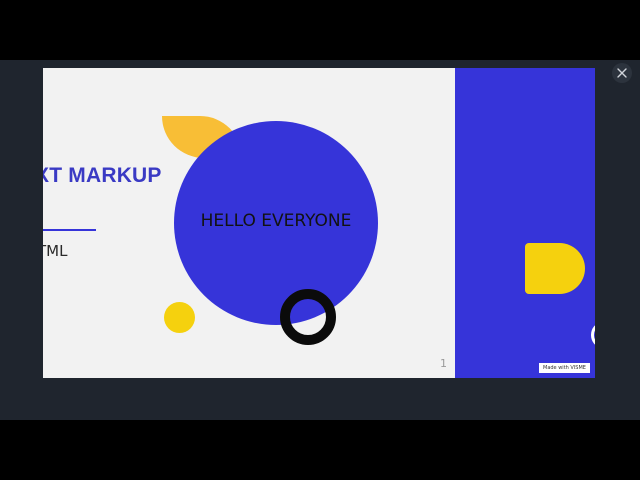 This screenshot has height=480, width=640. What do you see at coordinates (276, 221) in the screenshot?
I see `slide-center-text: HELLO EVERYONE` at bounding box center [276, 221].